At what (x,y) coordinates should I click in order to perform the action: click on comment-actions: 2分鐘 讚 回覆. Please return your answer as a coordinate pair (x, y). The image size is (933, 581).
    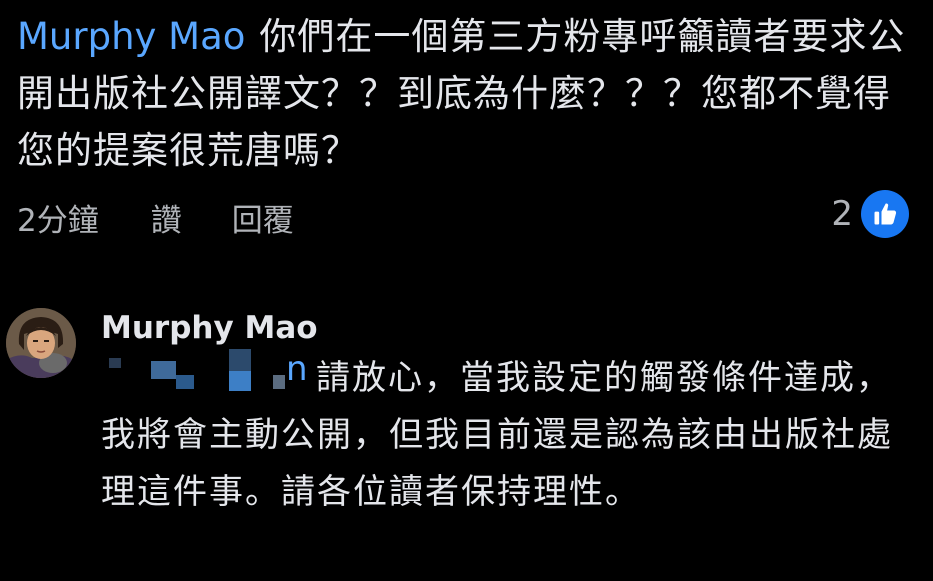
    Looking at the image, I should click on (155, 217).